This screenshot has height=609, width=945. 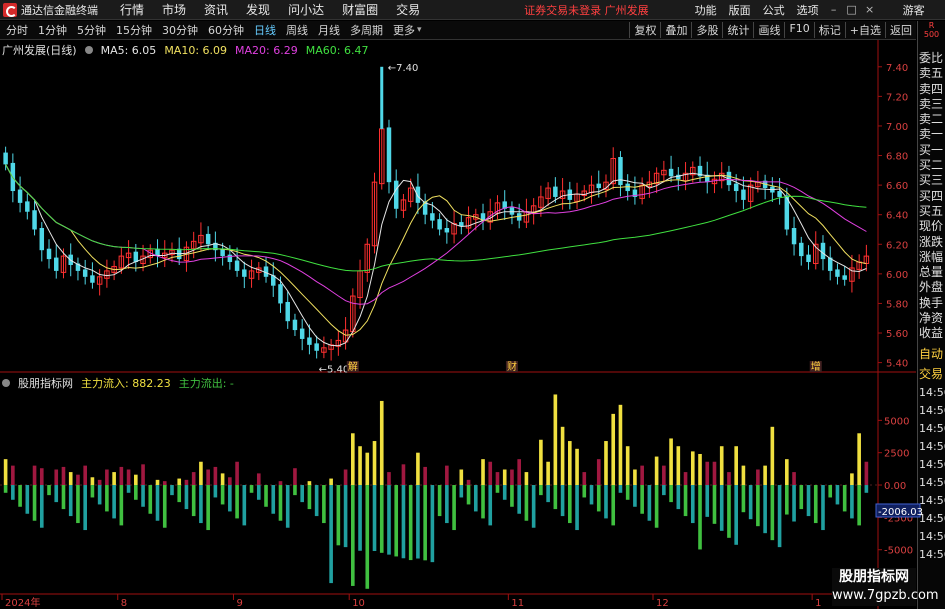 I want to click on x-tick-label: 9, so click(x=239, y=603).